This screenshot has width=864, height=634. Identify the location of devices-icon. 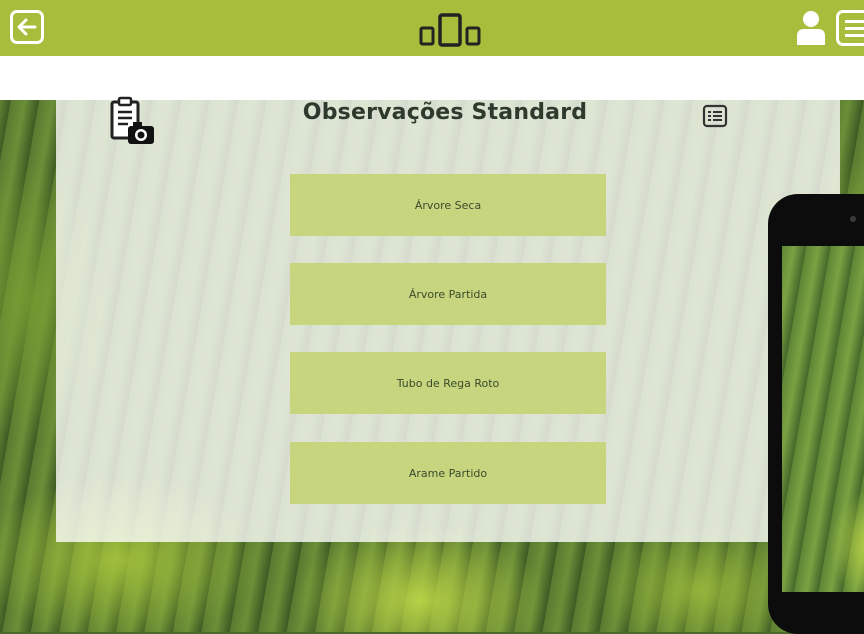
(450, 30).